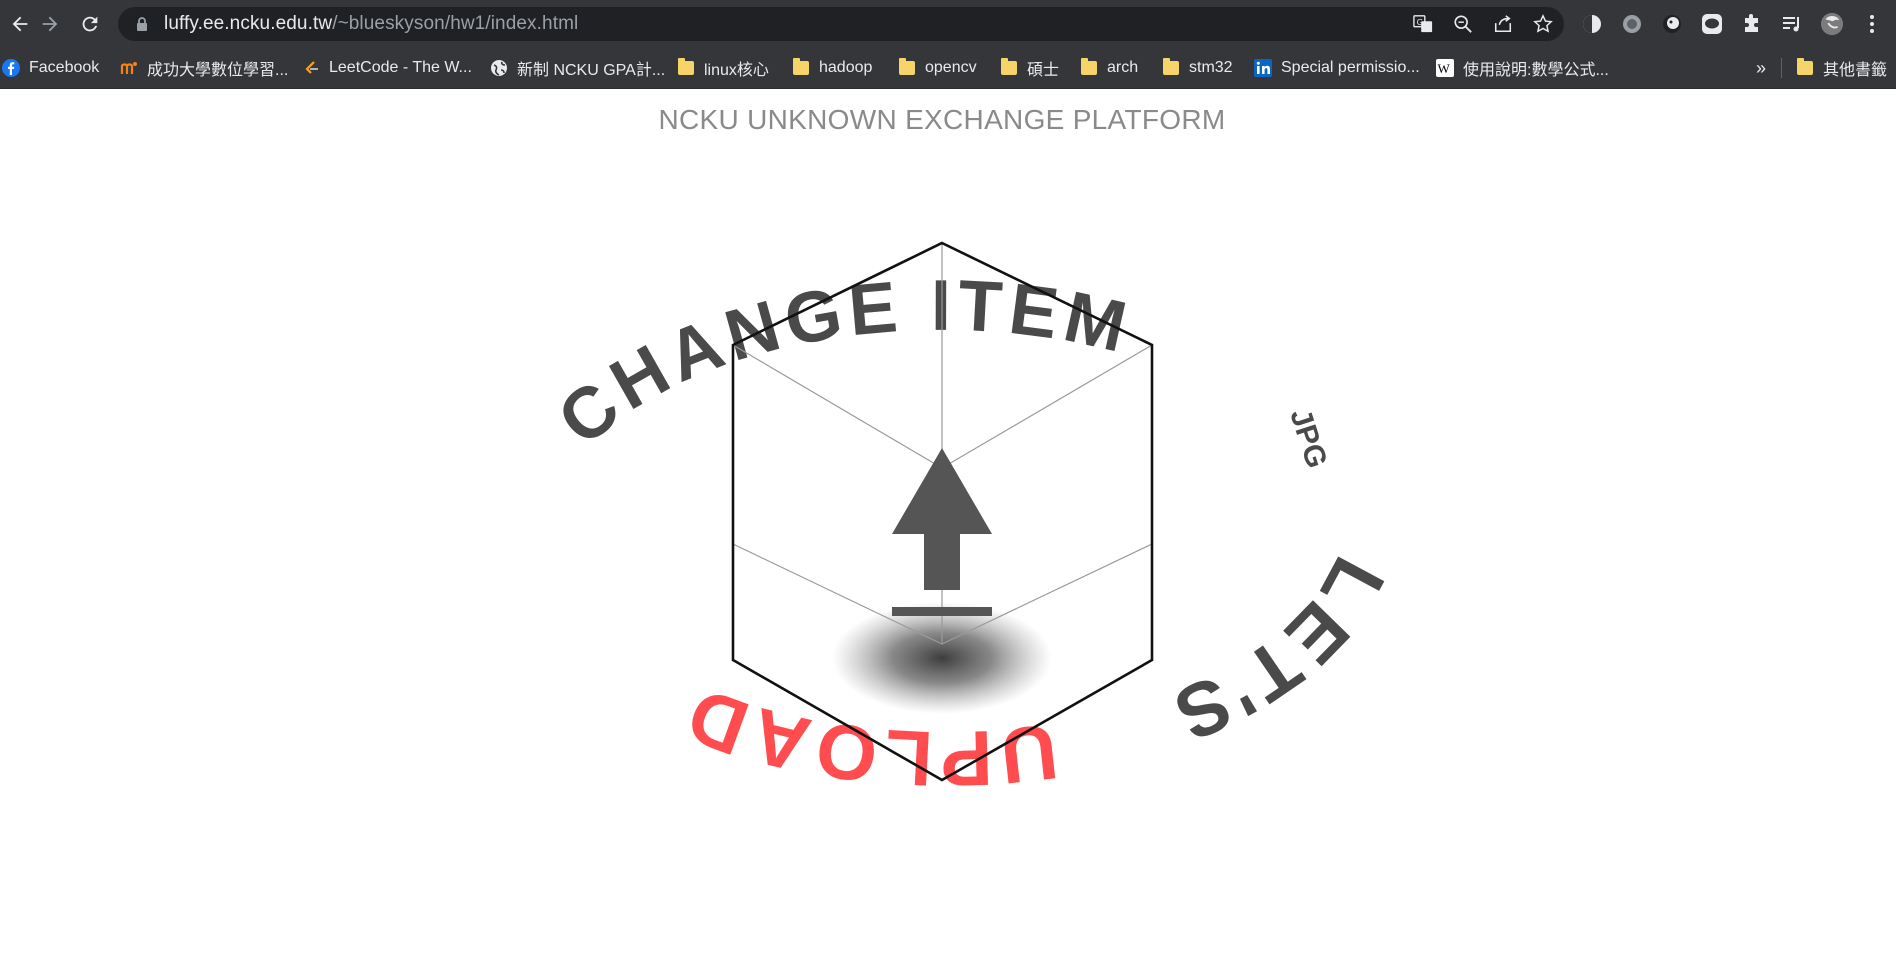 Image resolution: width=1896 pixels, height=956 pixels. What do you see at coordinates (1712, 24) in the screenshot?
I see `line-extension-icon` at bounding box center [1712, 24].